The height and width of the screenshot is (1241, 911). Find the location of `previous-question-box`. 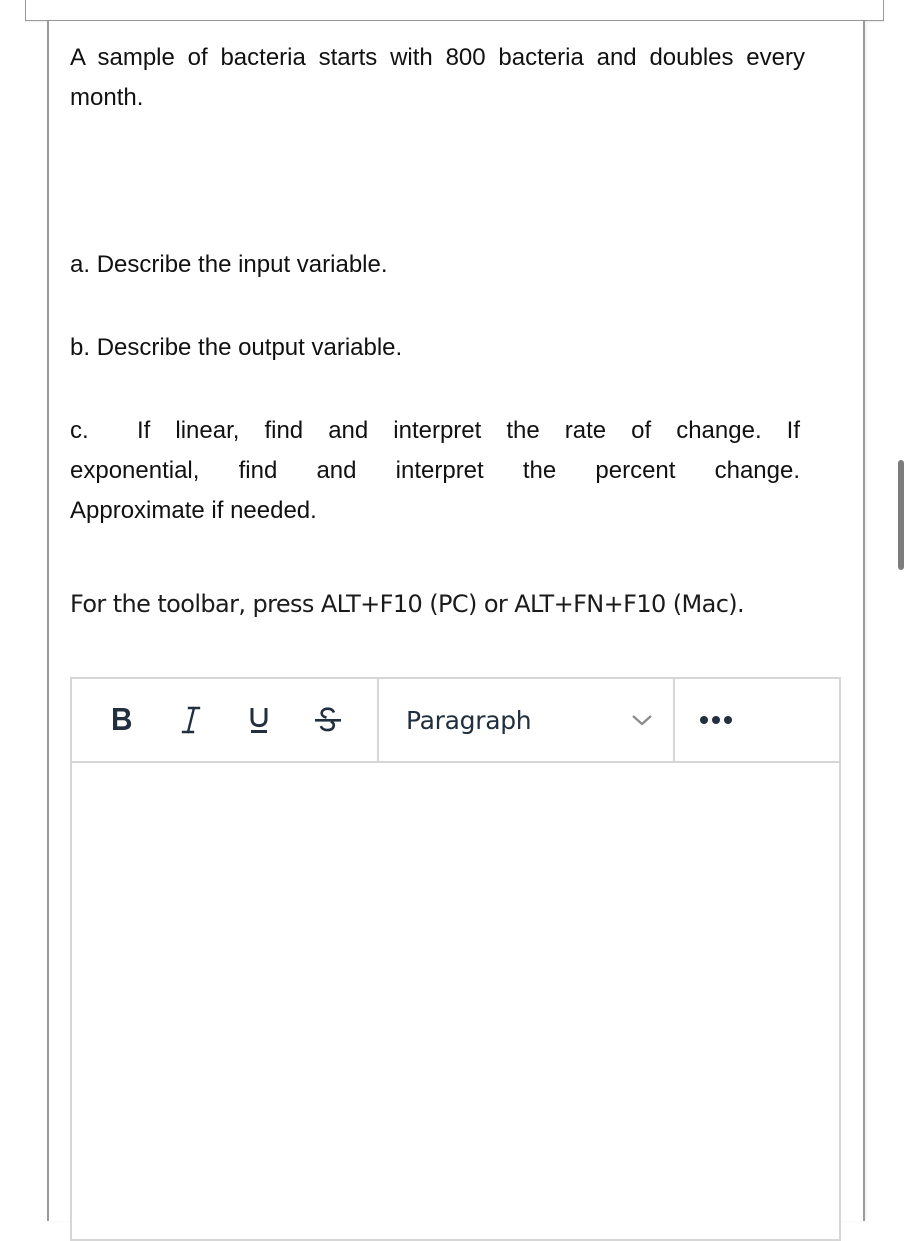

previous-question-box is located at coordinates (454, 10).